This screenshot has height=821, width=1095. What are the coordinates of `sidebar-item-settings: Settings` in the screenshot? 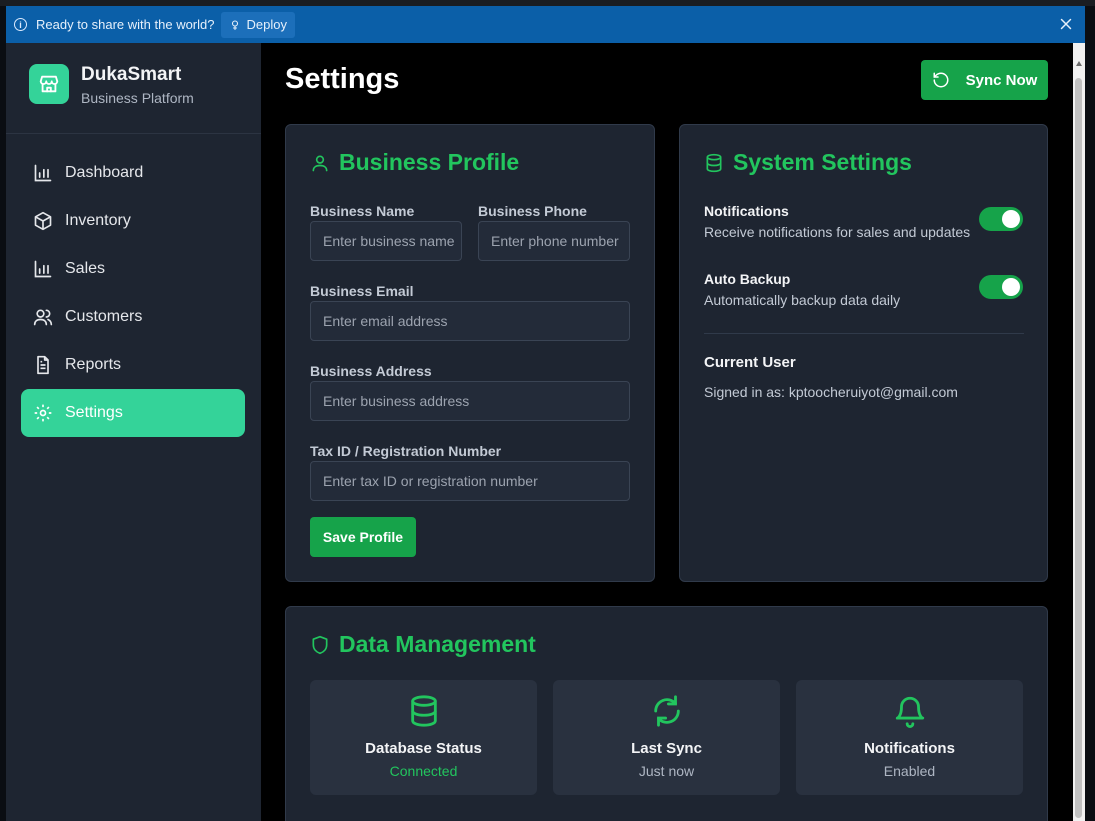 It's located at (133, 413).